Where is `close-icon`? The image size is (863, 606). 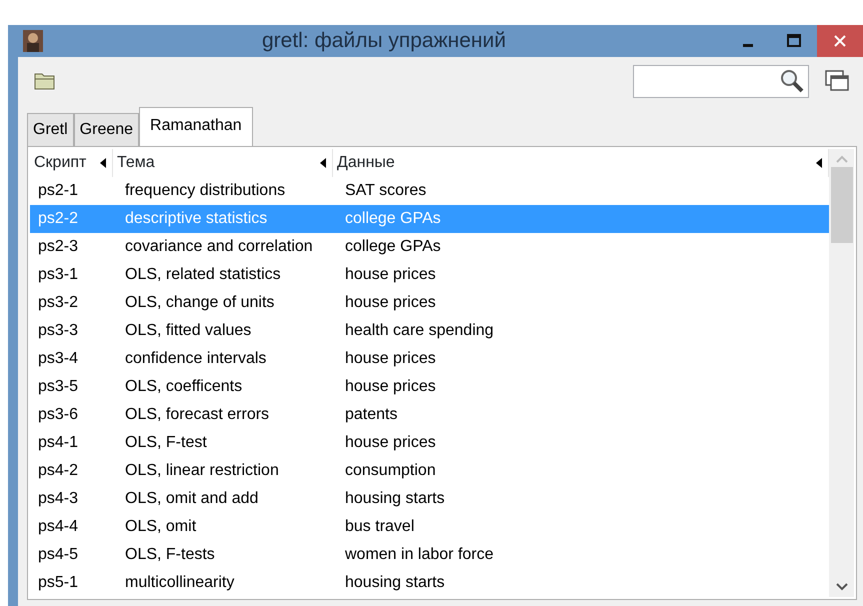 close-icon is located at coordinates (840, 41).